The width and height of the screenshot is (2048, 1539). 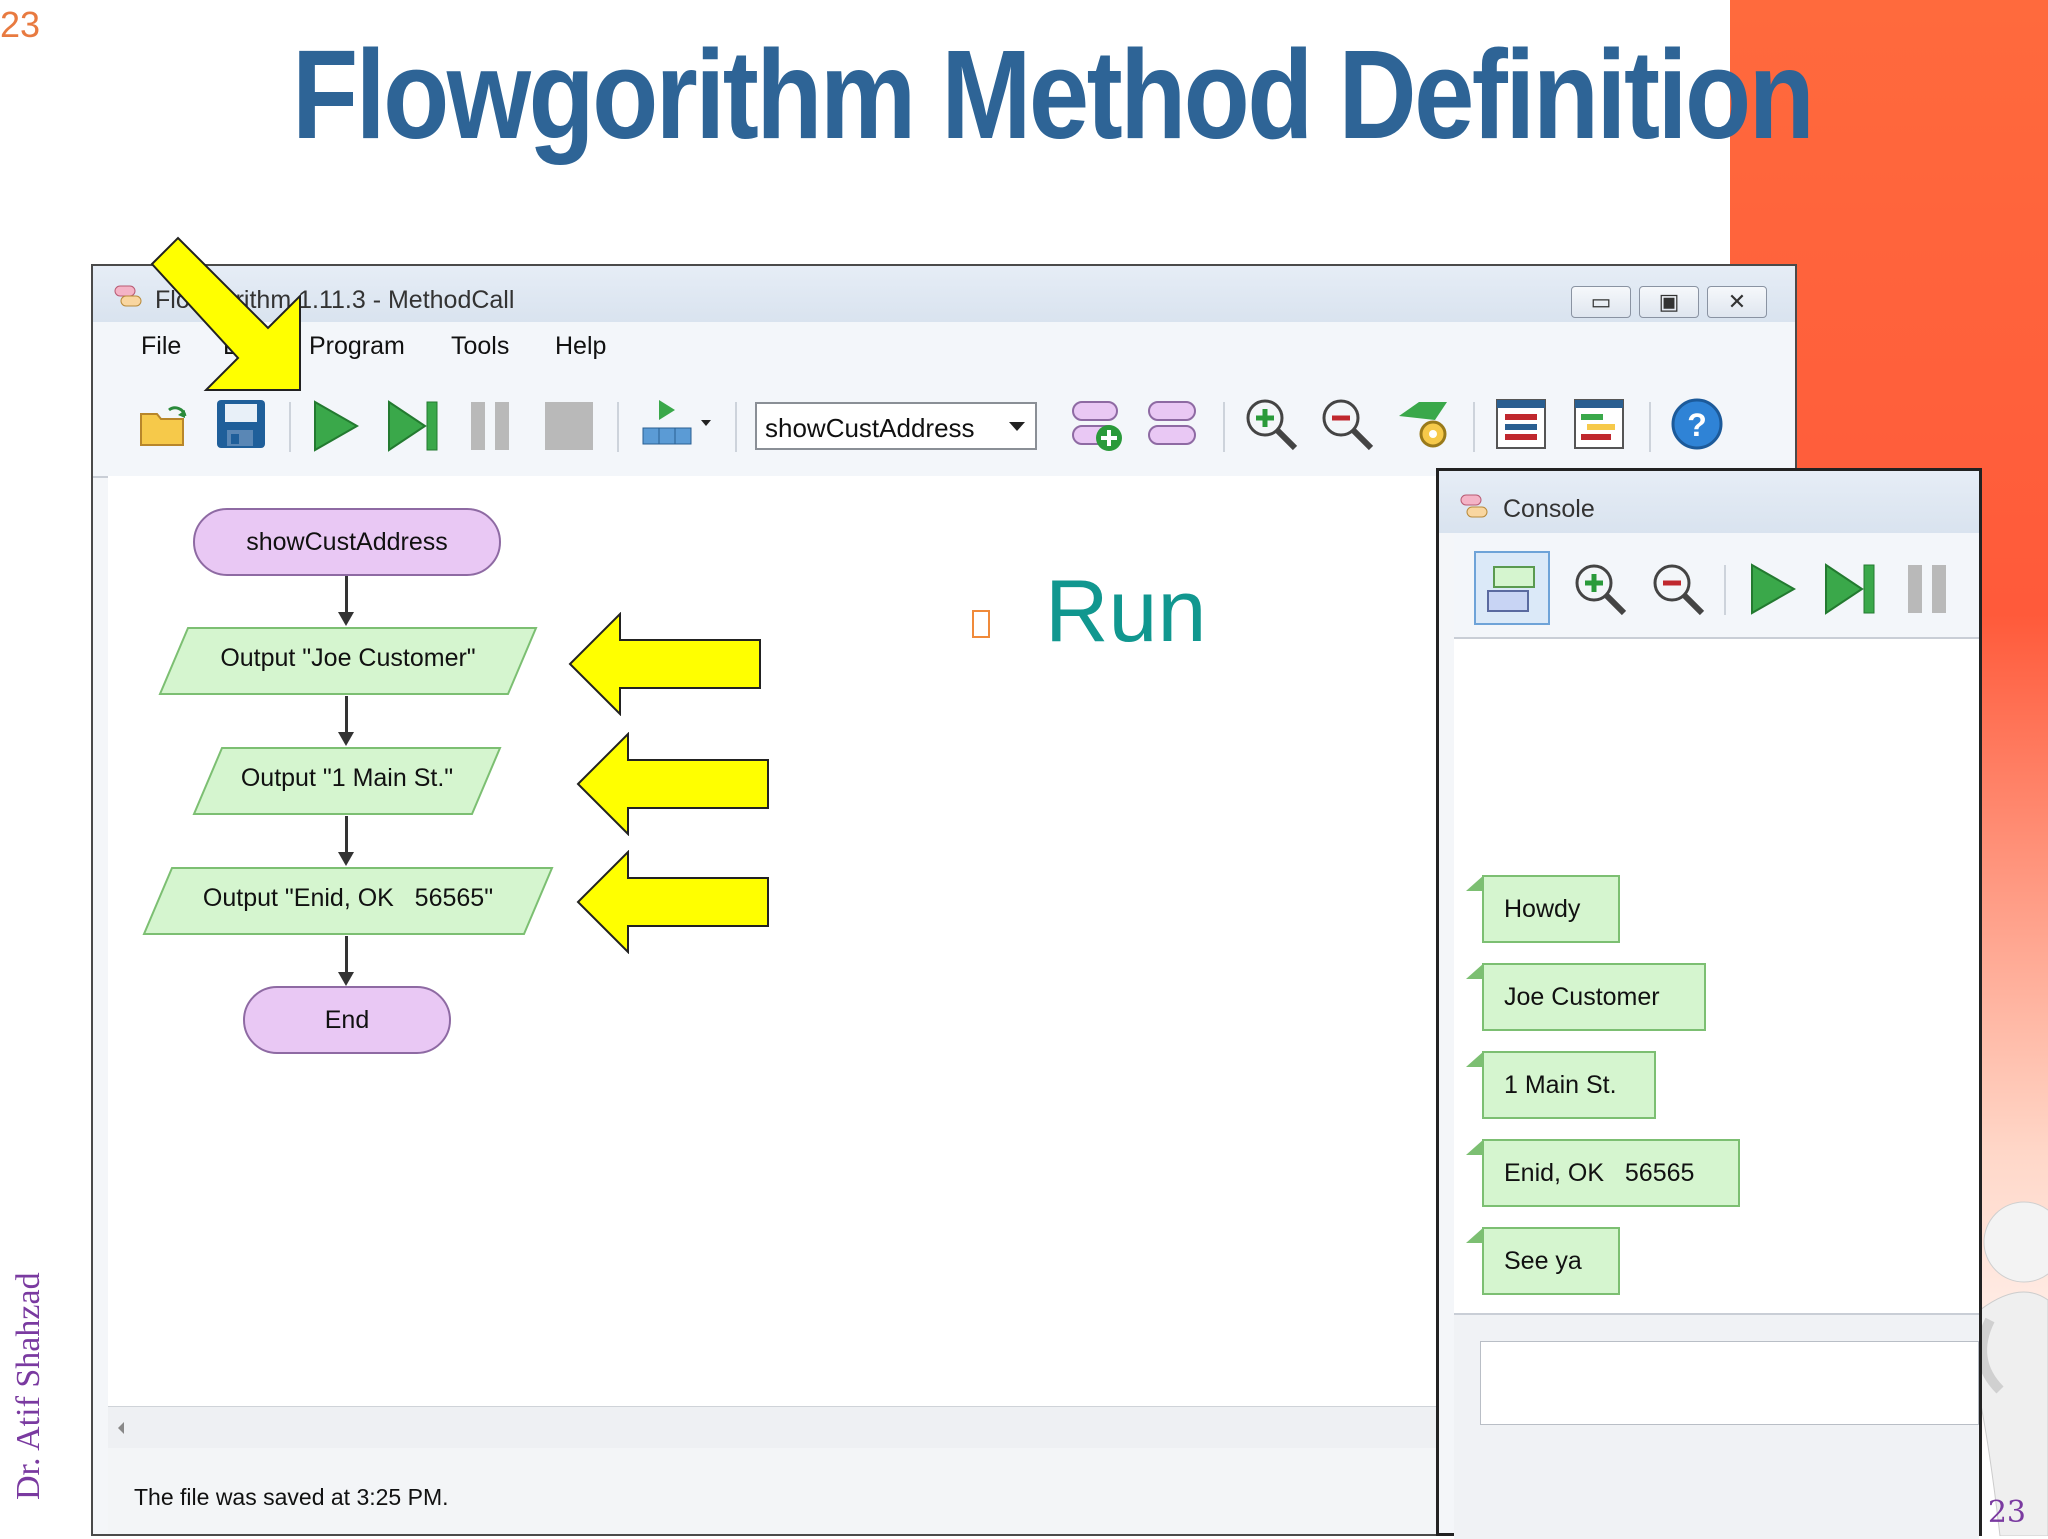 What do you see at coordinates (357, 346) in the screenshot?
I see `menu-program: Program` at bounding box center [357, 346].